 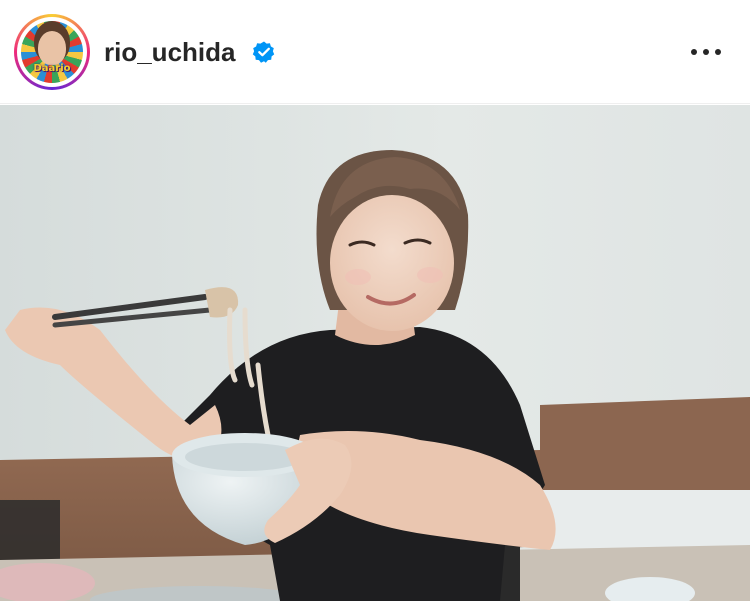 What do you see at coordinates (263, 52) in the screenshot?
I see `verified-badge-icon` at bounding box center [263, 52].